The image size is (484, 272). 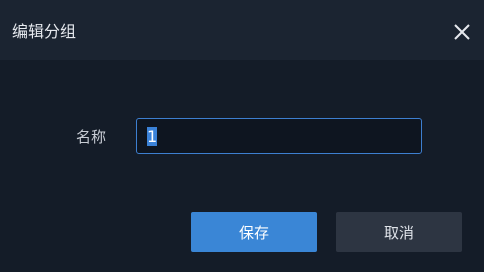 I want to click on close-button, so click(x=462, y=32).